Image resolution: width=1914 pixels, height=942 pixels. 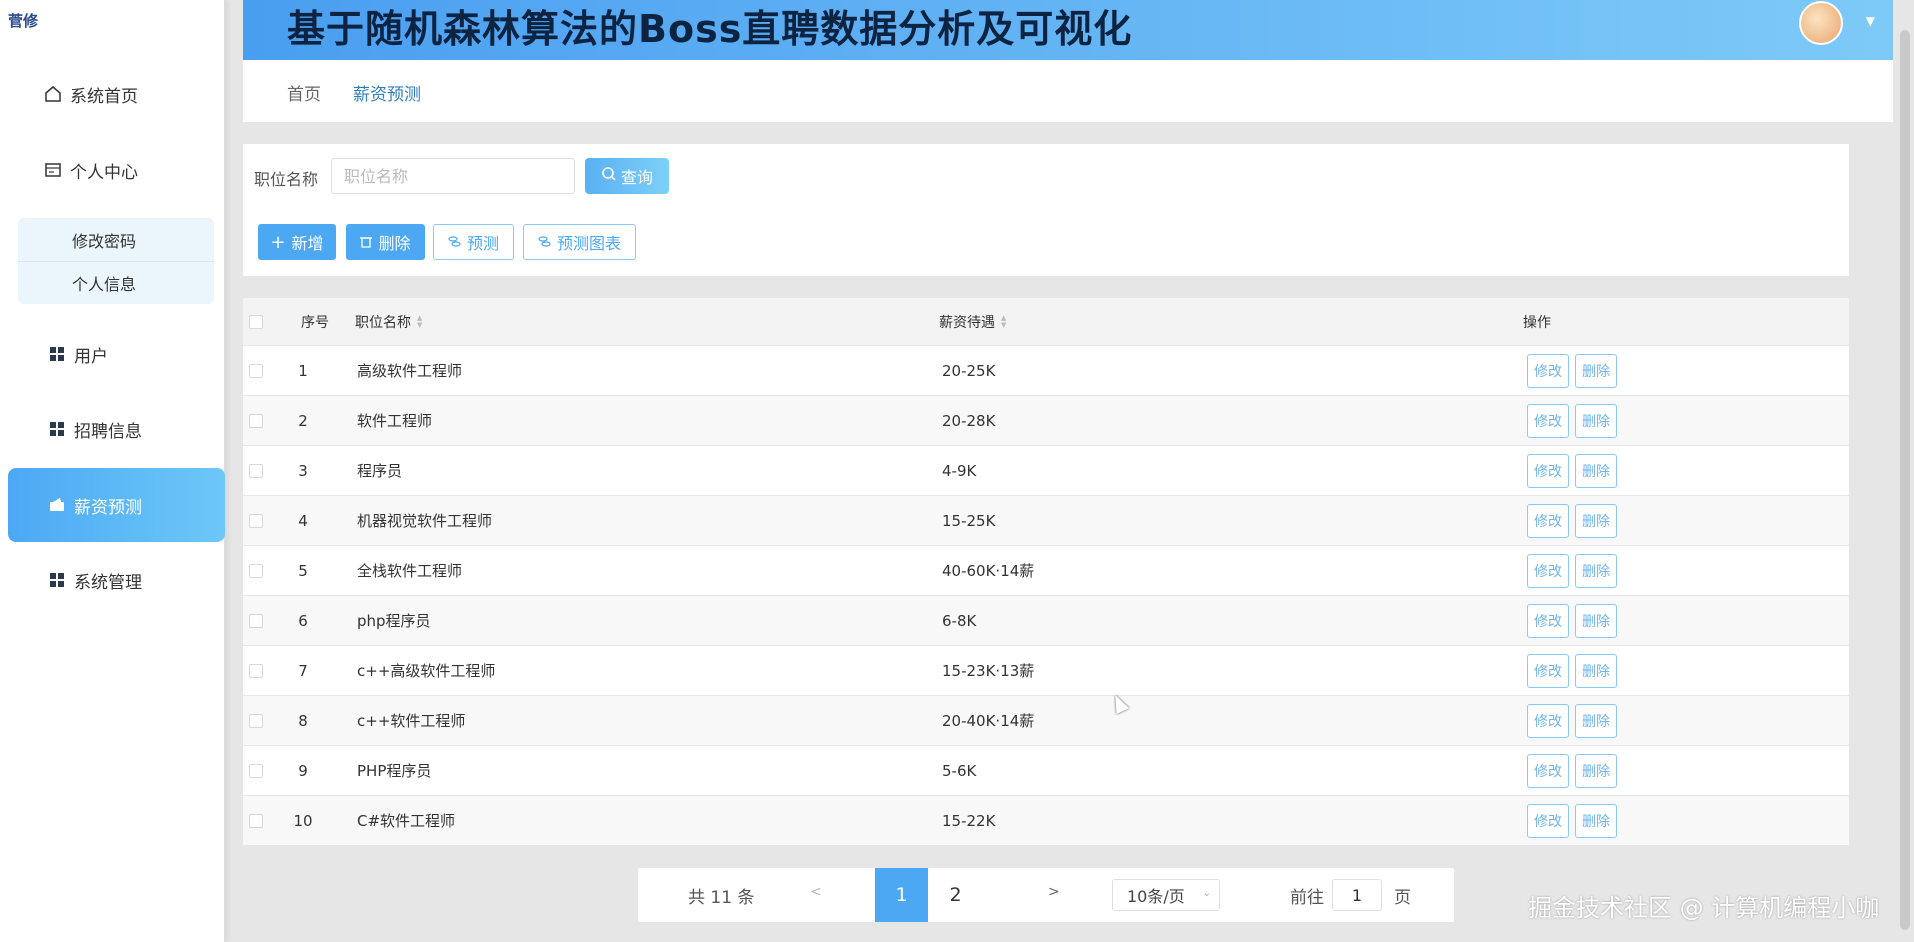 I want to click on breadcrumb-home: 首页, so click(x=304, y=92).